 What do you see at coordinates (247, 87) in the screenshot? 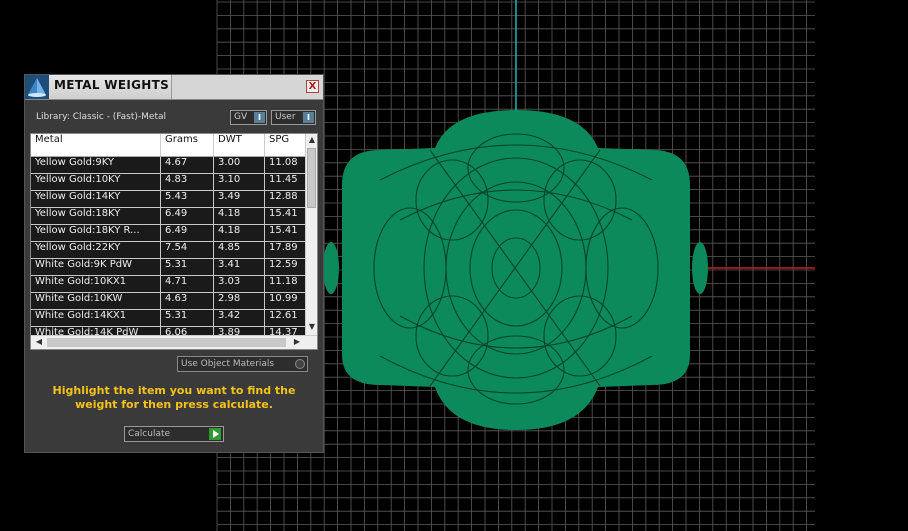
I see `titlebar-filler` at bounding box center [247, 87].